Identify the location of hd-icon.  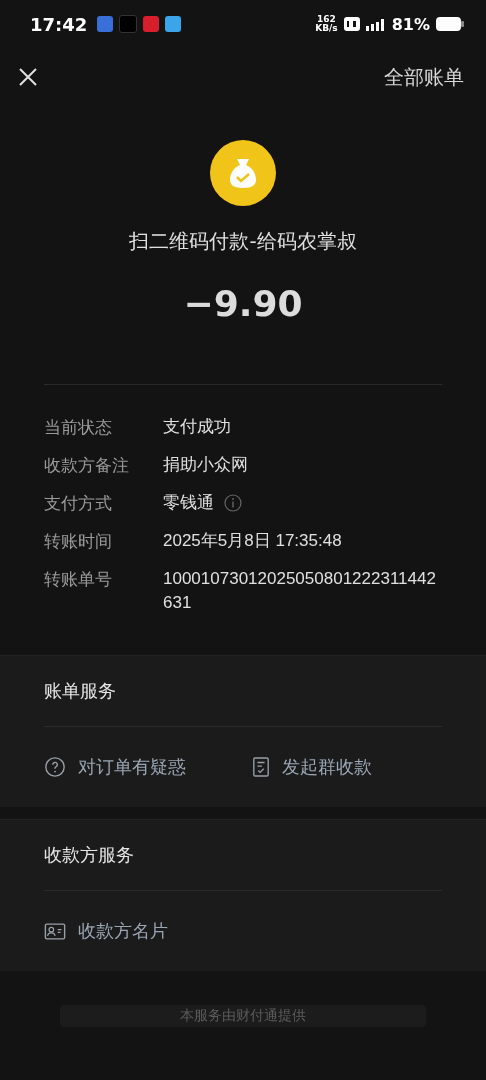
(351, 24).